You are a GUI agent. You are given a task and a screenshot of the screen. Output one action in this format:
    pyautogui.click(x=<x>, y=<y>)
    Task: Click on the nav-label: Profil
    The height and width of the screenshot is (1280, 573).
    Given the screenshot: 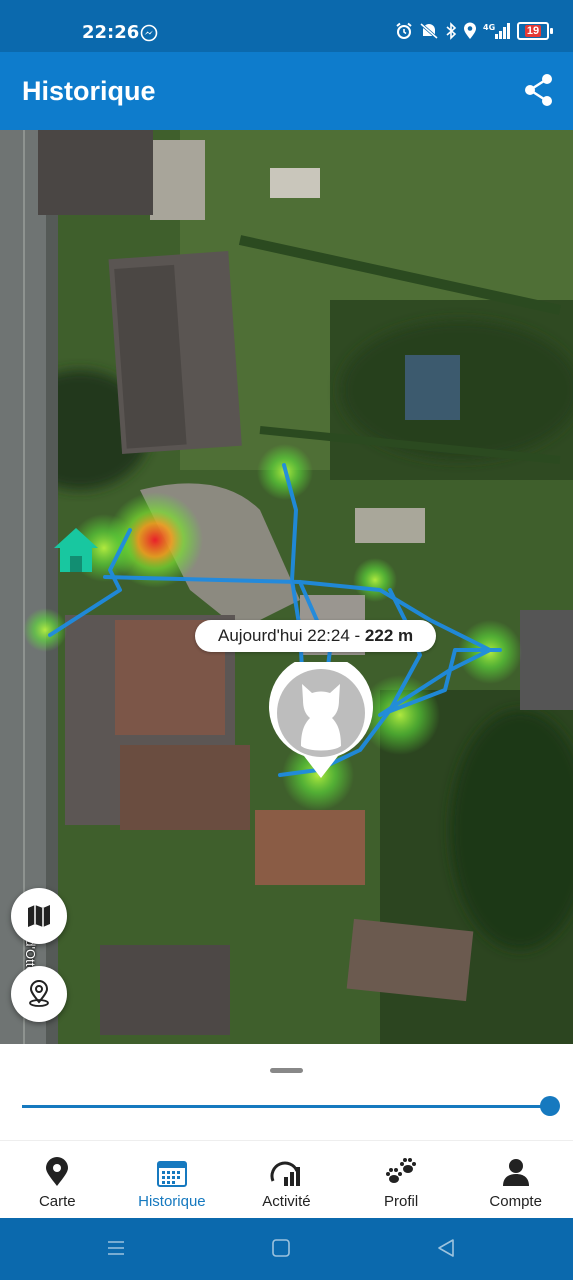 What is the action you would take?
    pyautogui.click(x=401, y=1201)
    